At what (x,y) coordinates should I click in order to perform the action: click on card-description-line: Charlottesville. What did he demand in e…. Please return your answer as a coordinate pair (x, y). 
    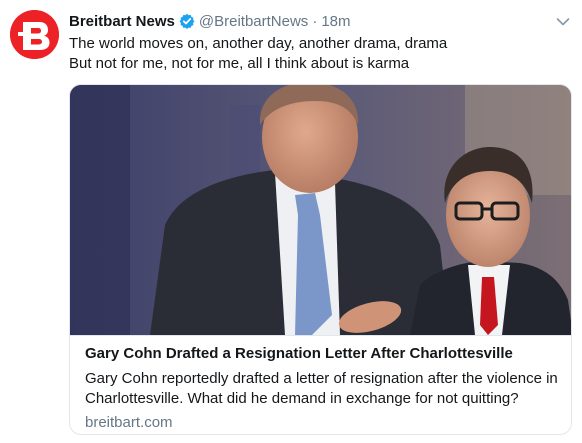
    Looking at the image, I should click on (302, 398).